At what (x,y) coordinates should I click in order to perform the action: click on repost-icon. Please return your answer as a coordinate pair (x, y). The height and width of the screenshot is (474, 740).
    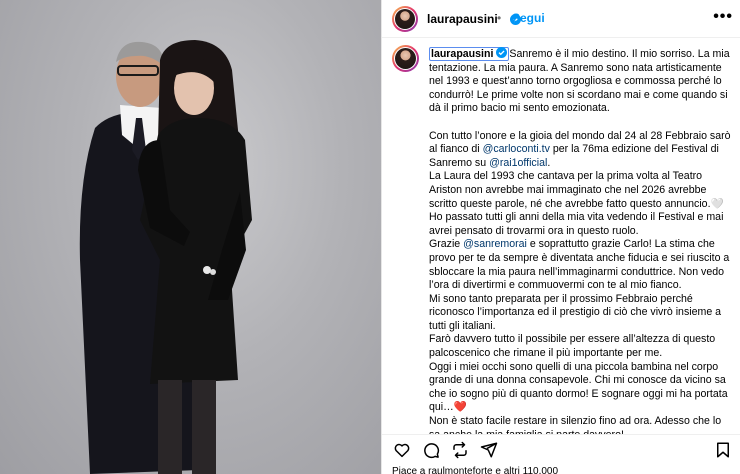
    Looking at the image, I should click on (460, 450).